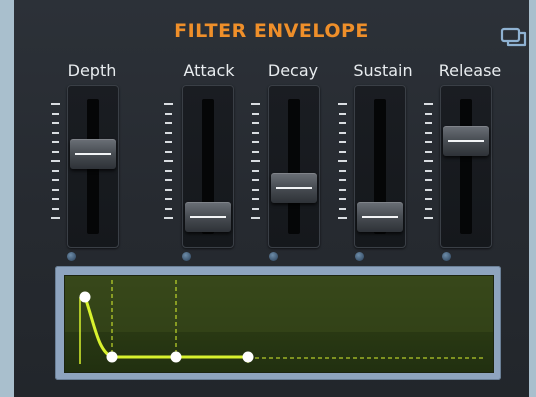 This screenshot has height=397, width=536. I want to click on release-scale, so click(430, 163).